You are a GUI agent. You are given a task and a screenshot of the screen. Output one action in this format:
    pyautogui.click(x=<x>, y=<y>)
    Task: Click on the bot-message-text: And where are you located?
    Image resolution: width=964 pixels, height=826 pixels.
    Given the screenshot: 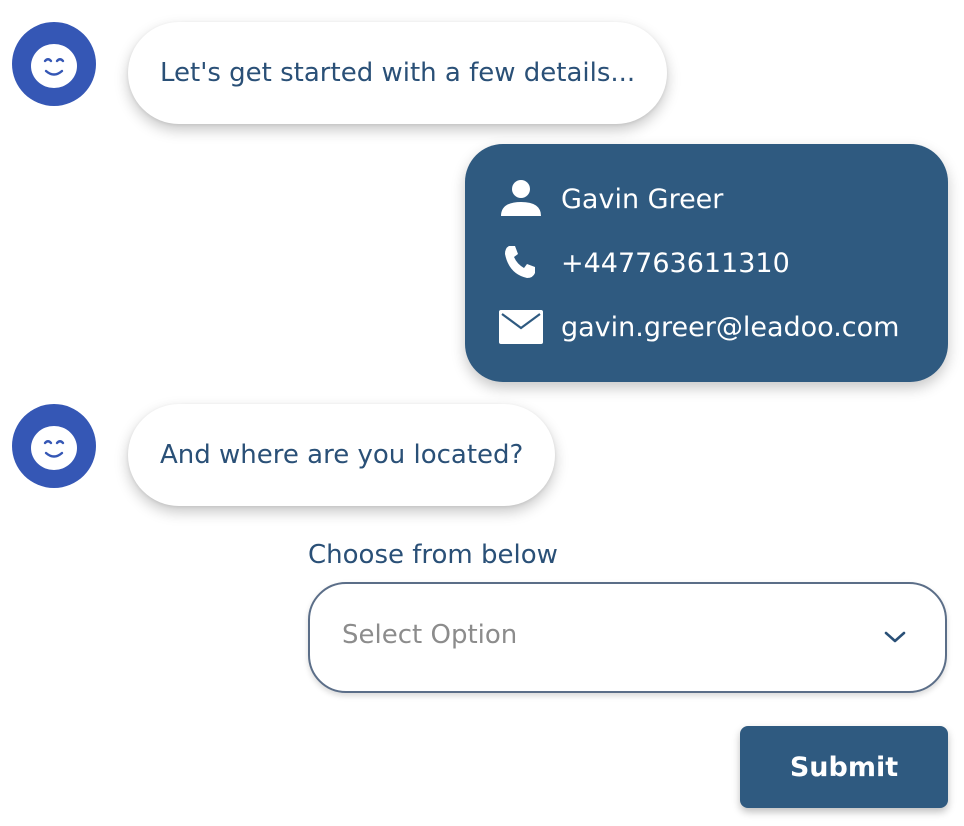 What is the action you would take?
    pyautogui.click(x=342, y=455)
    